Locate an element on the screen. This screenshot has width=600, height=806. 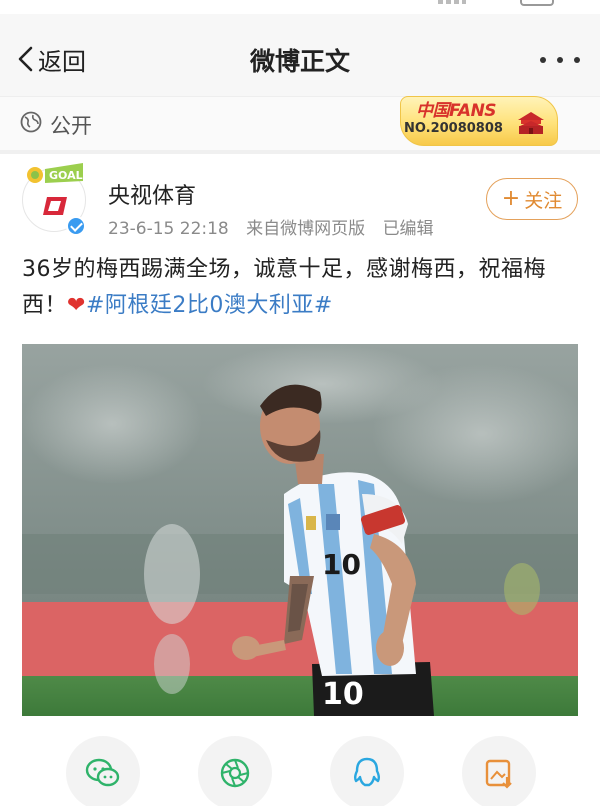
wechat-icon is located at coordinates (102, 772).